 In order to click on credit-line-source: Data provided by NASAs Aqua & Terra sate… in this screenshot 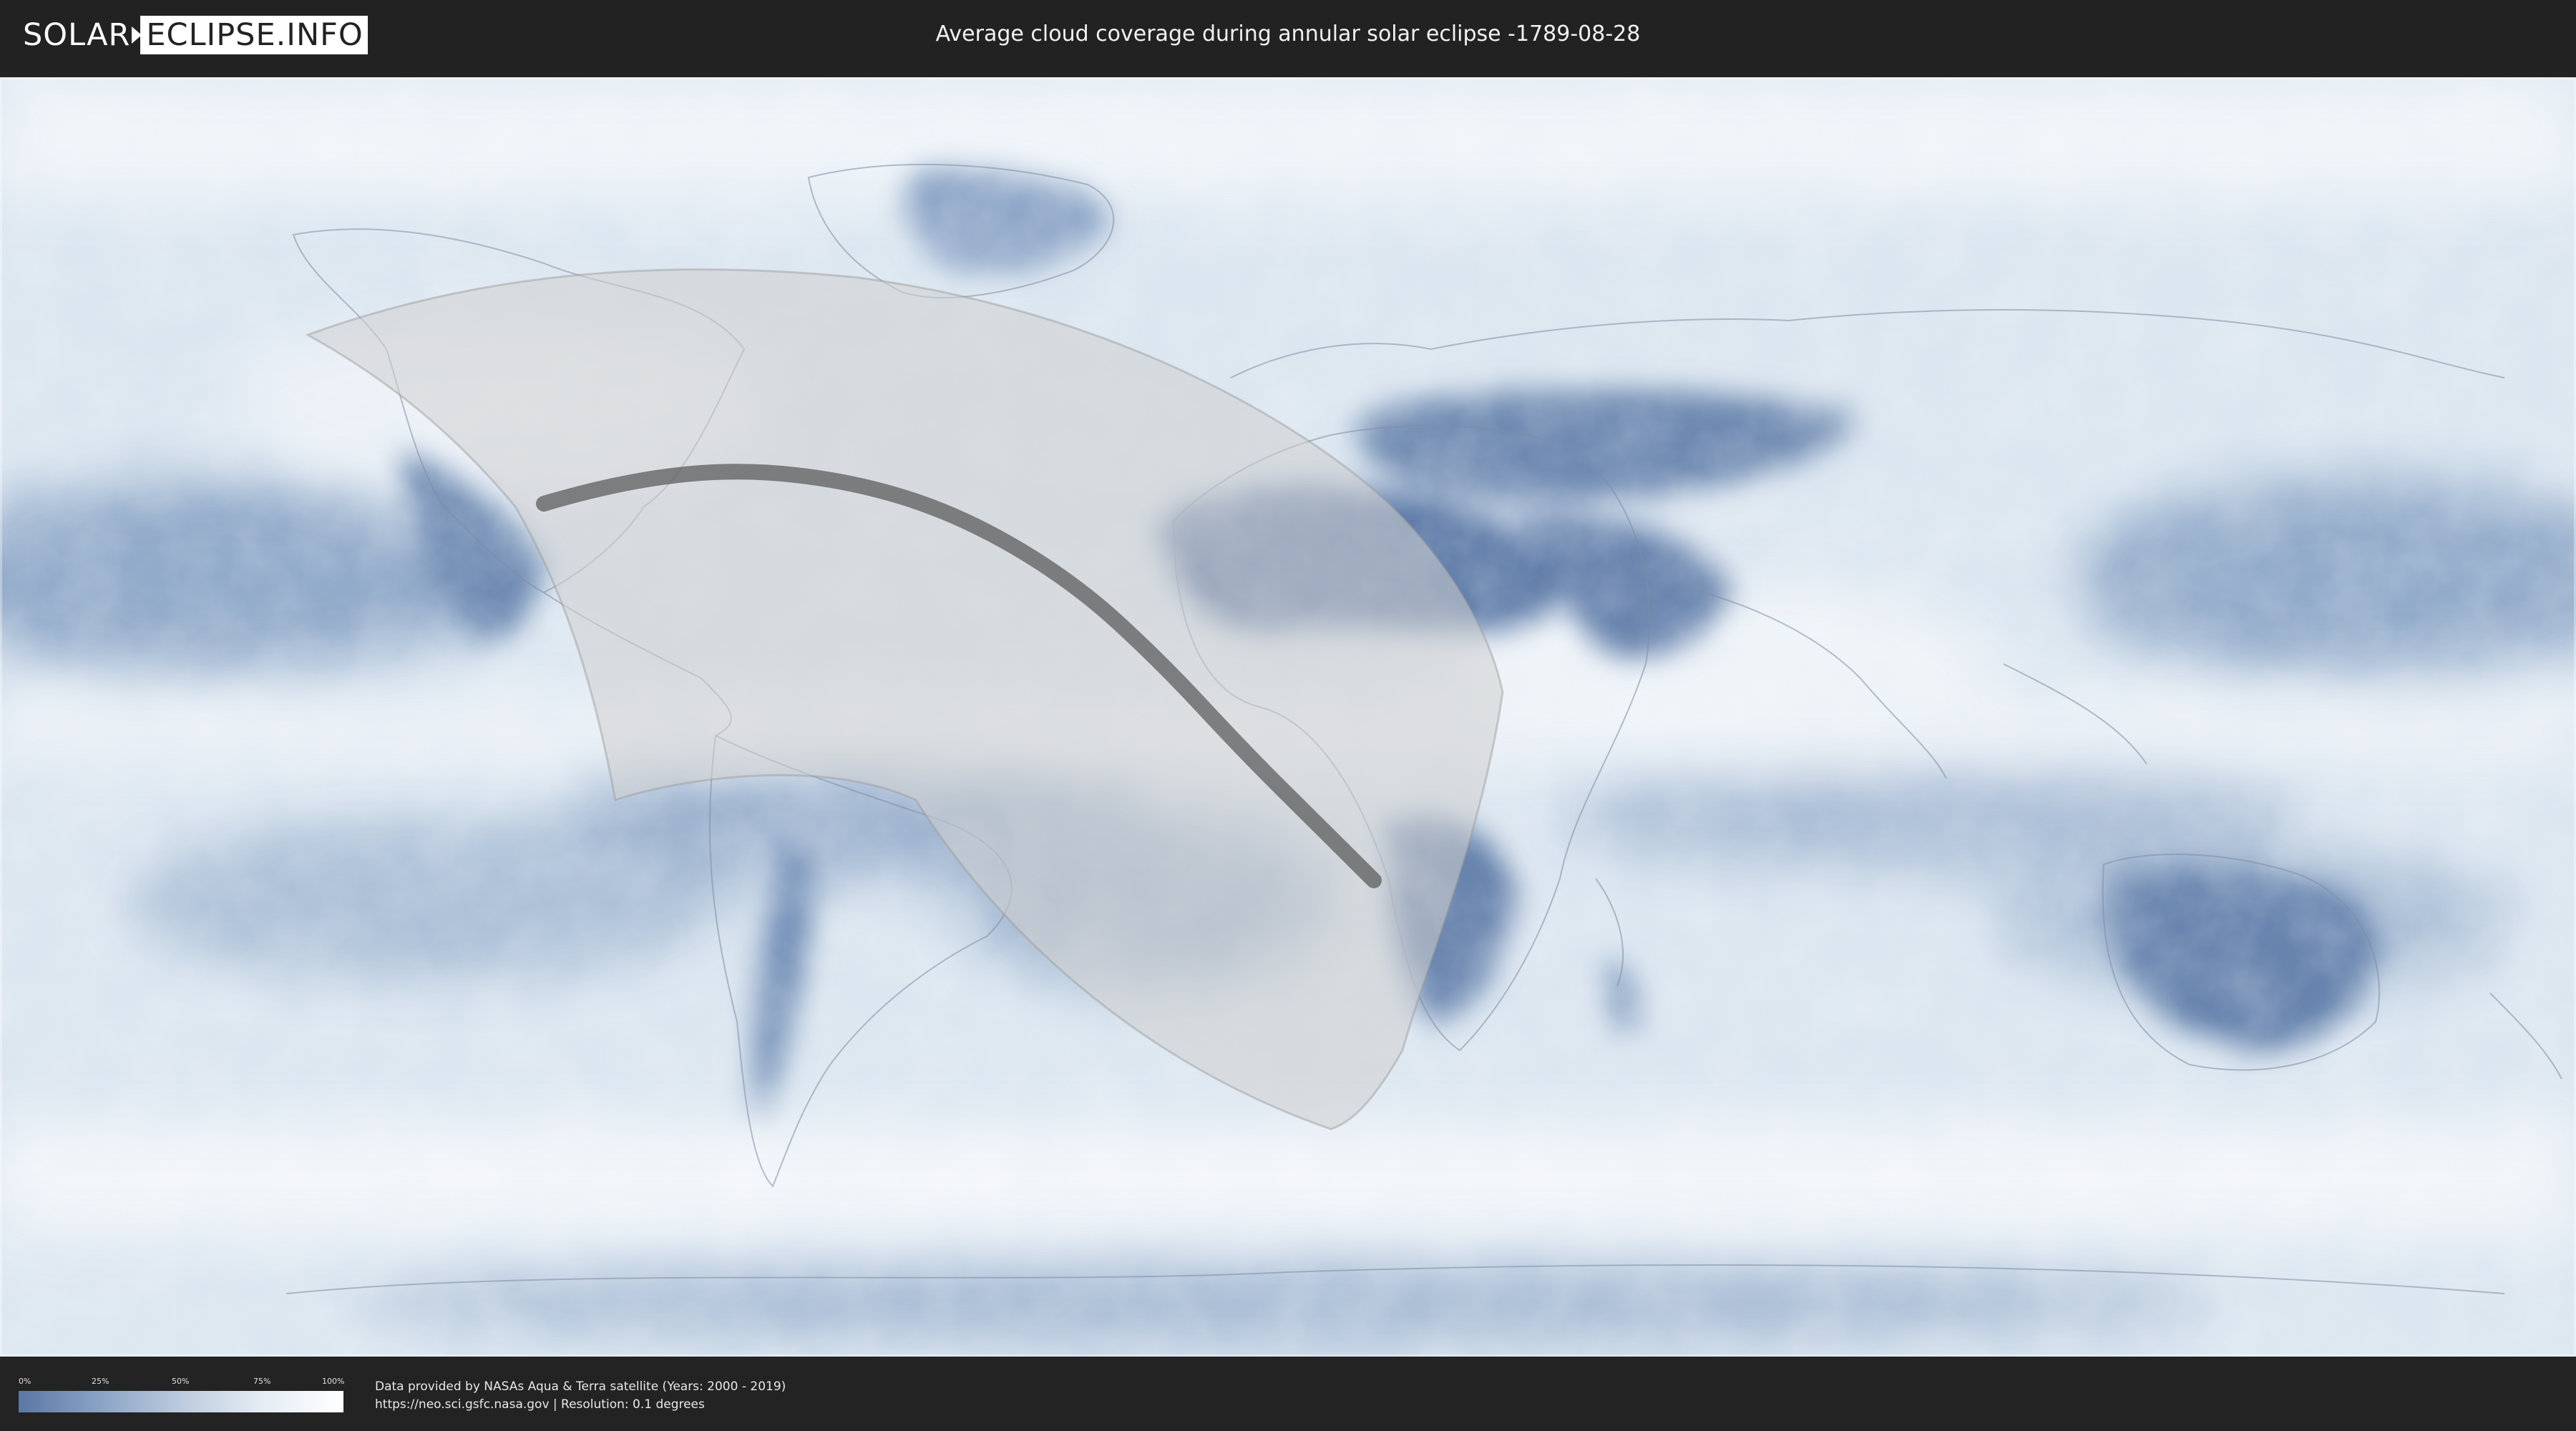, I will do `click(580, 1386)`.